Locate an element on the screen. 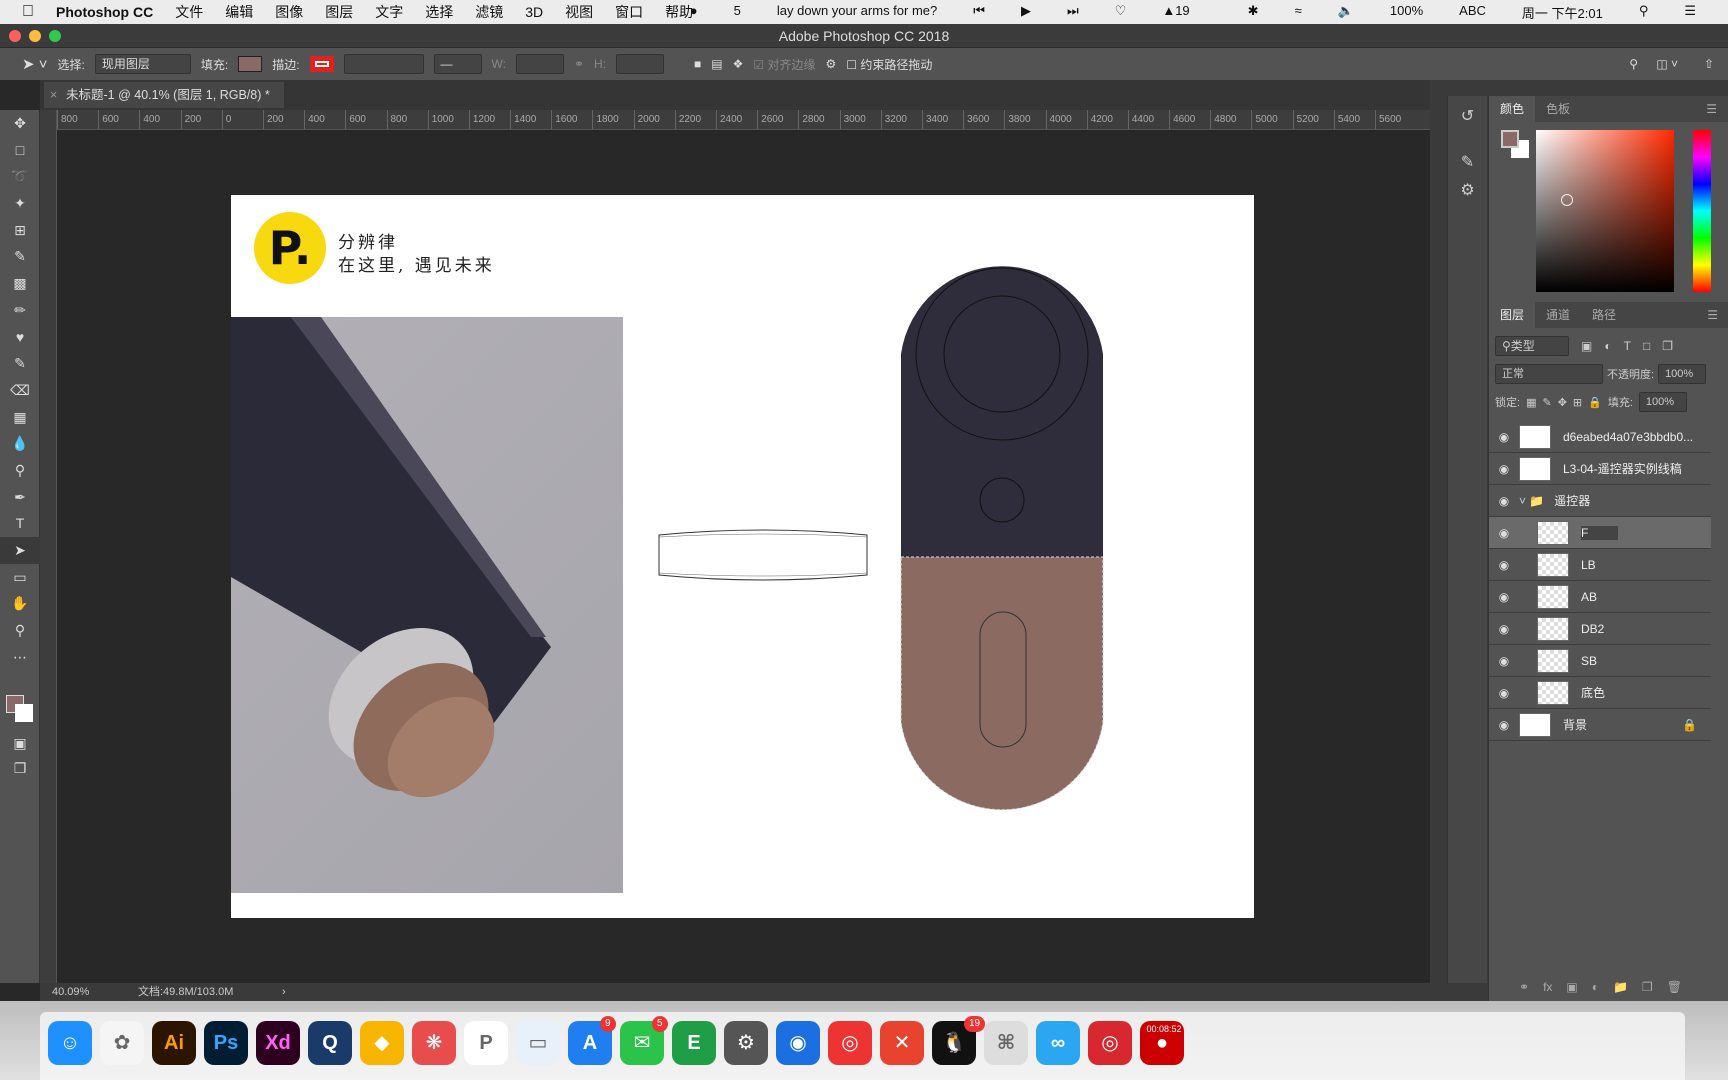  layer-row: ◉ AB is located at coordinates (1600, 597).